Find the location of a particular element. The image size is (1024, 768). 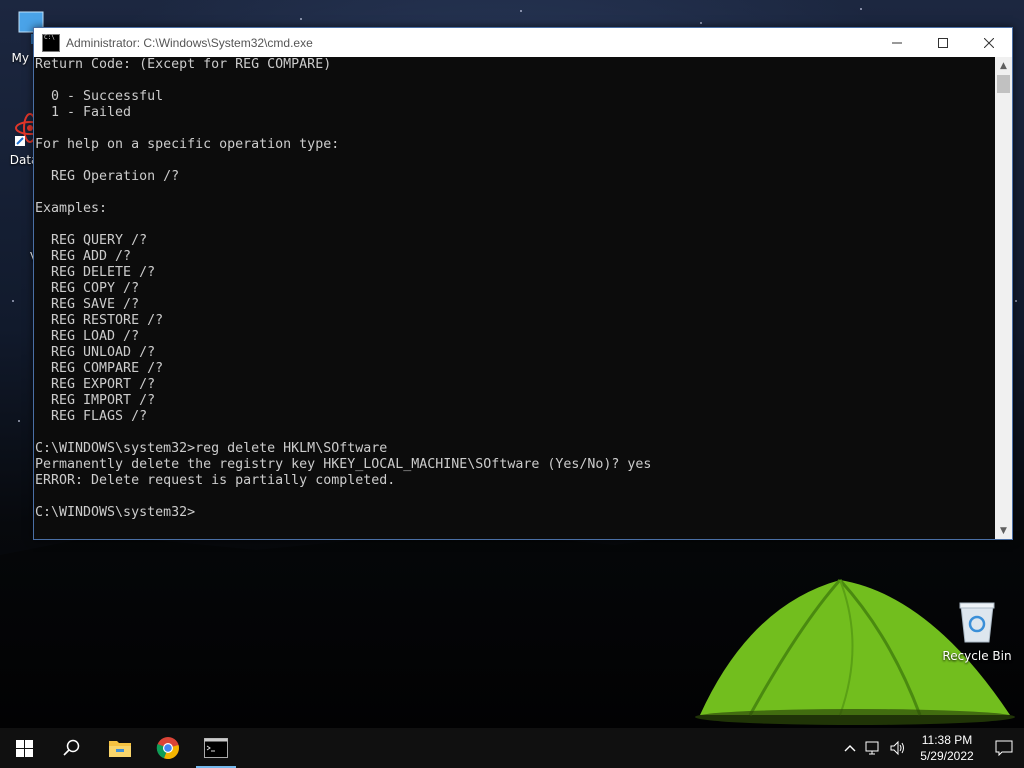

volume-button is located at coordinates (898, 748).